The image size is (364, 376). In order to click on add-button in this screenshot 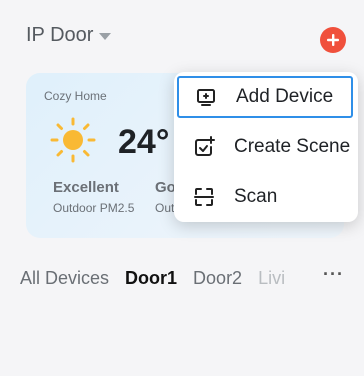, I will do `click(333, 40)`.